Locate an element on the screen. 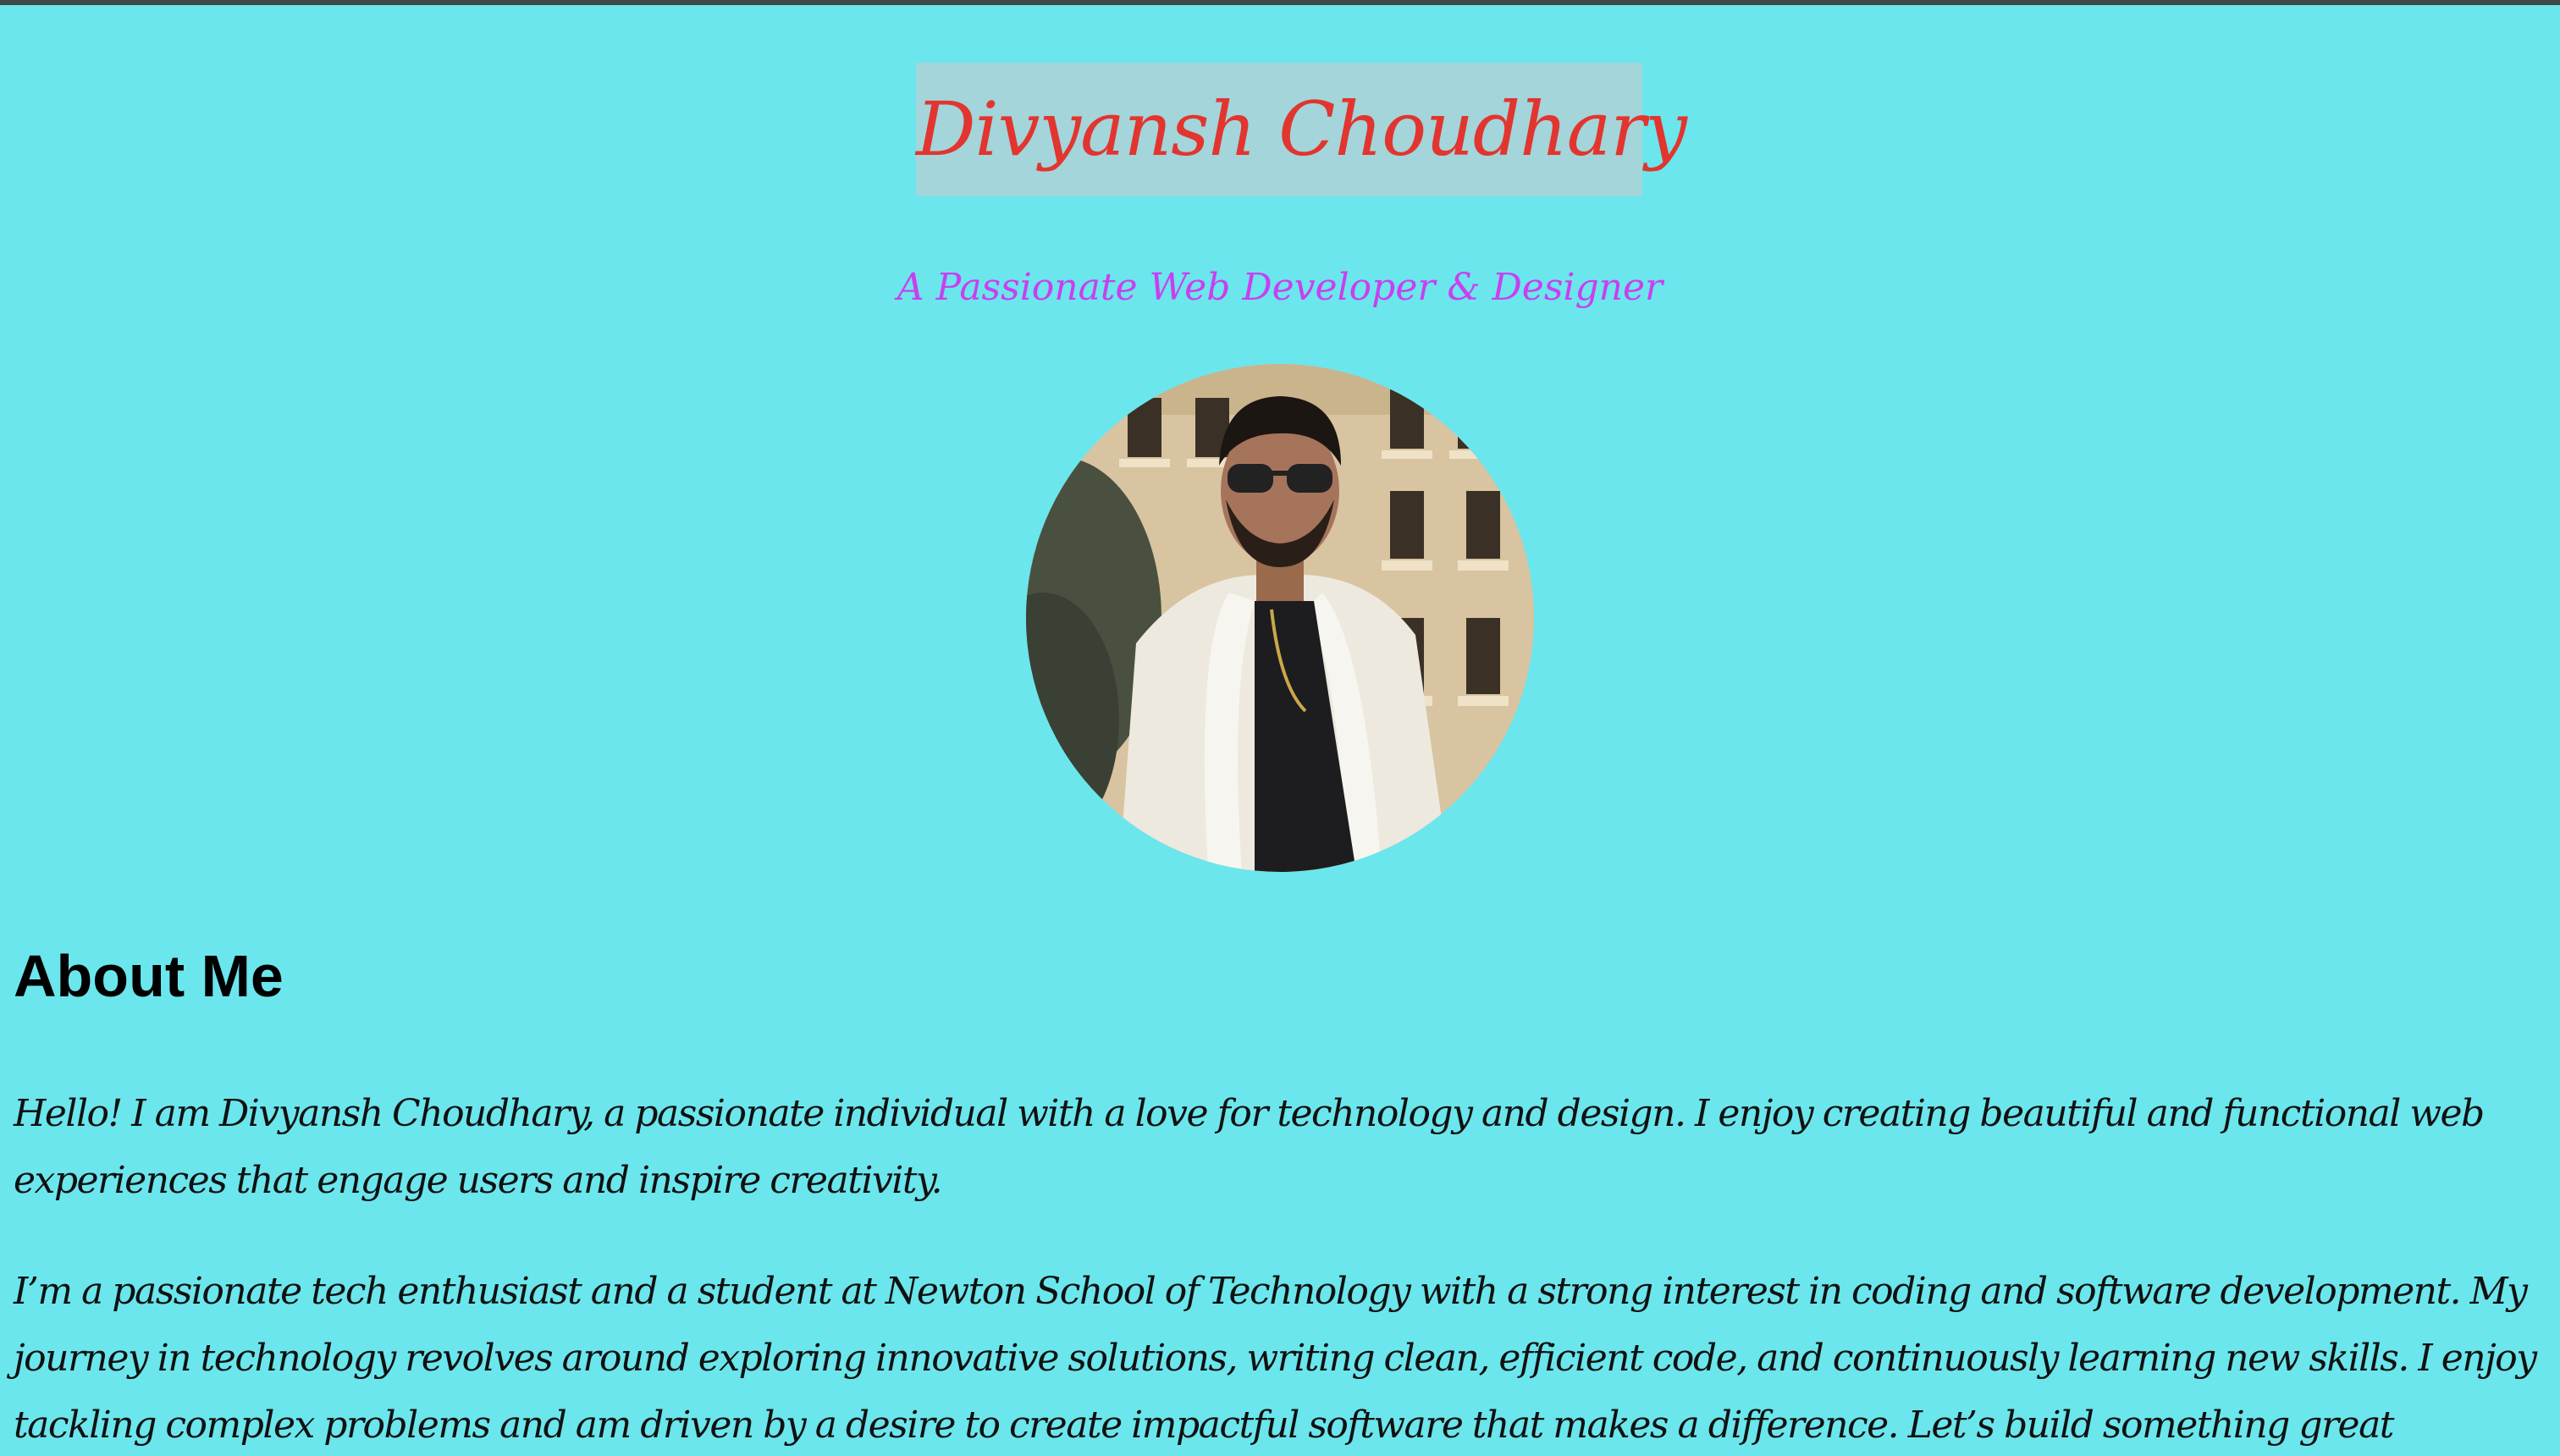  page-title: Divyansh Choudhary is located at coordinates (1301, 129).